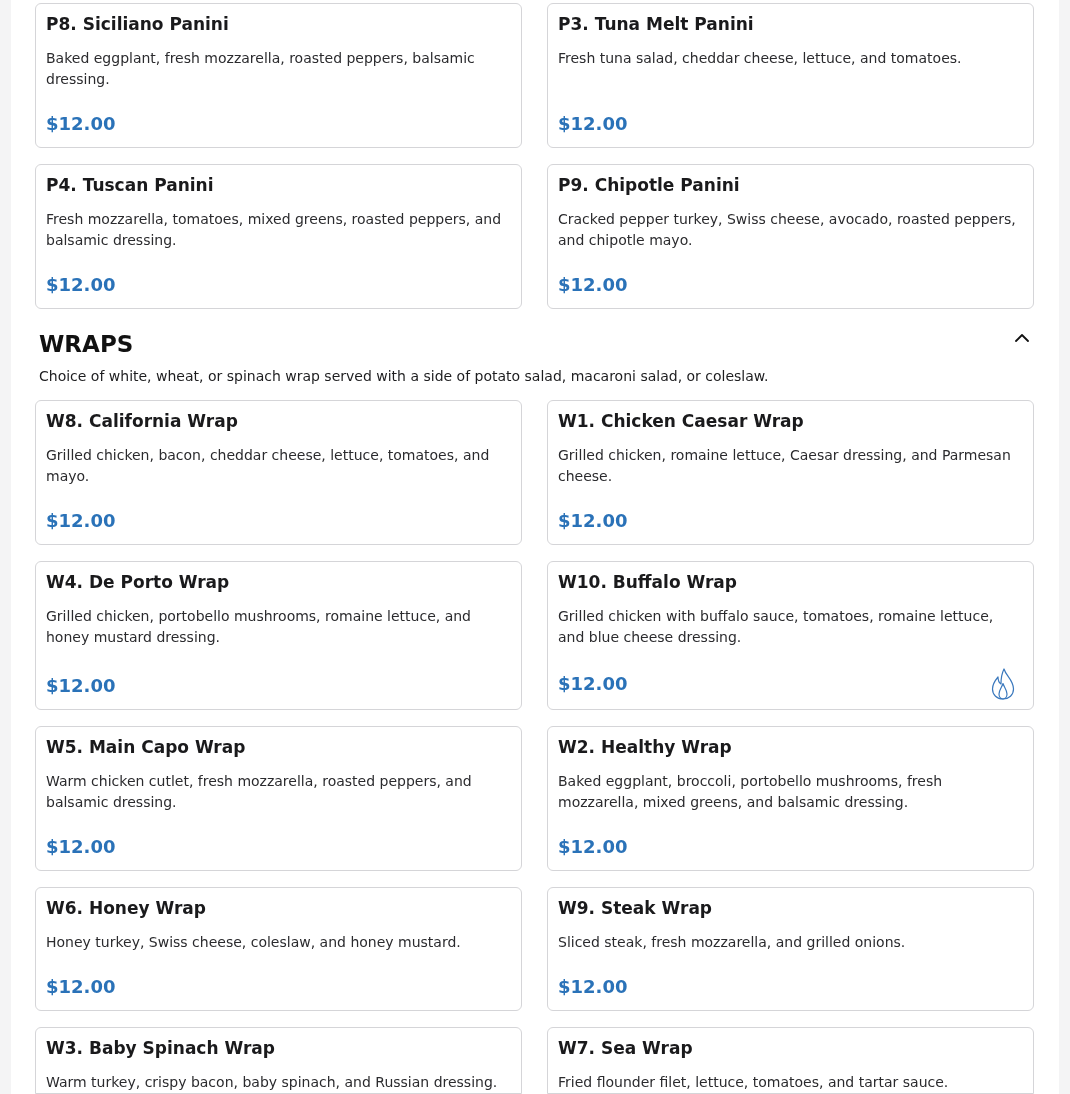  I want to click on menu-item-card: W8. California Wrap Grilled chicken, bacon, cheddar cheese, lettuce, tomatoes, and mayo. $12.00, so click(278, 472).